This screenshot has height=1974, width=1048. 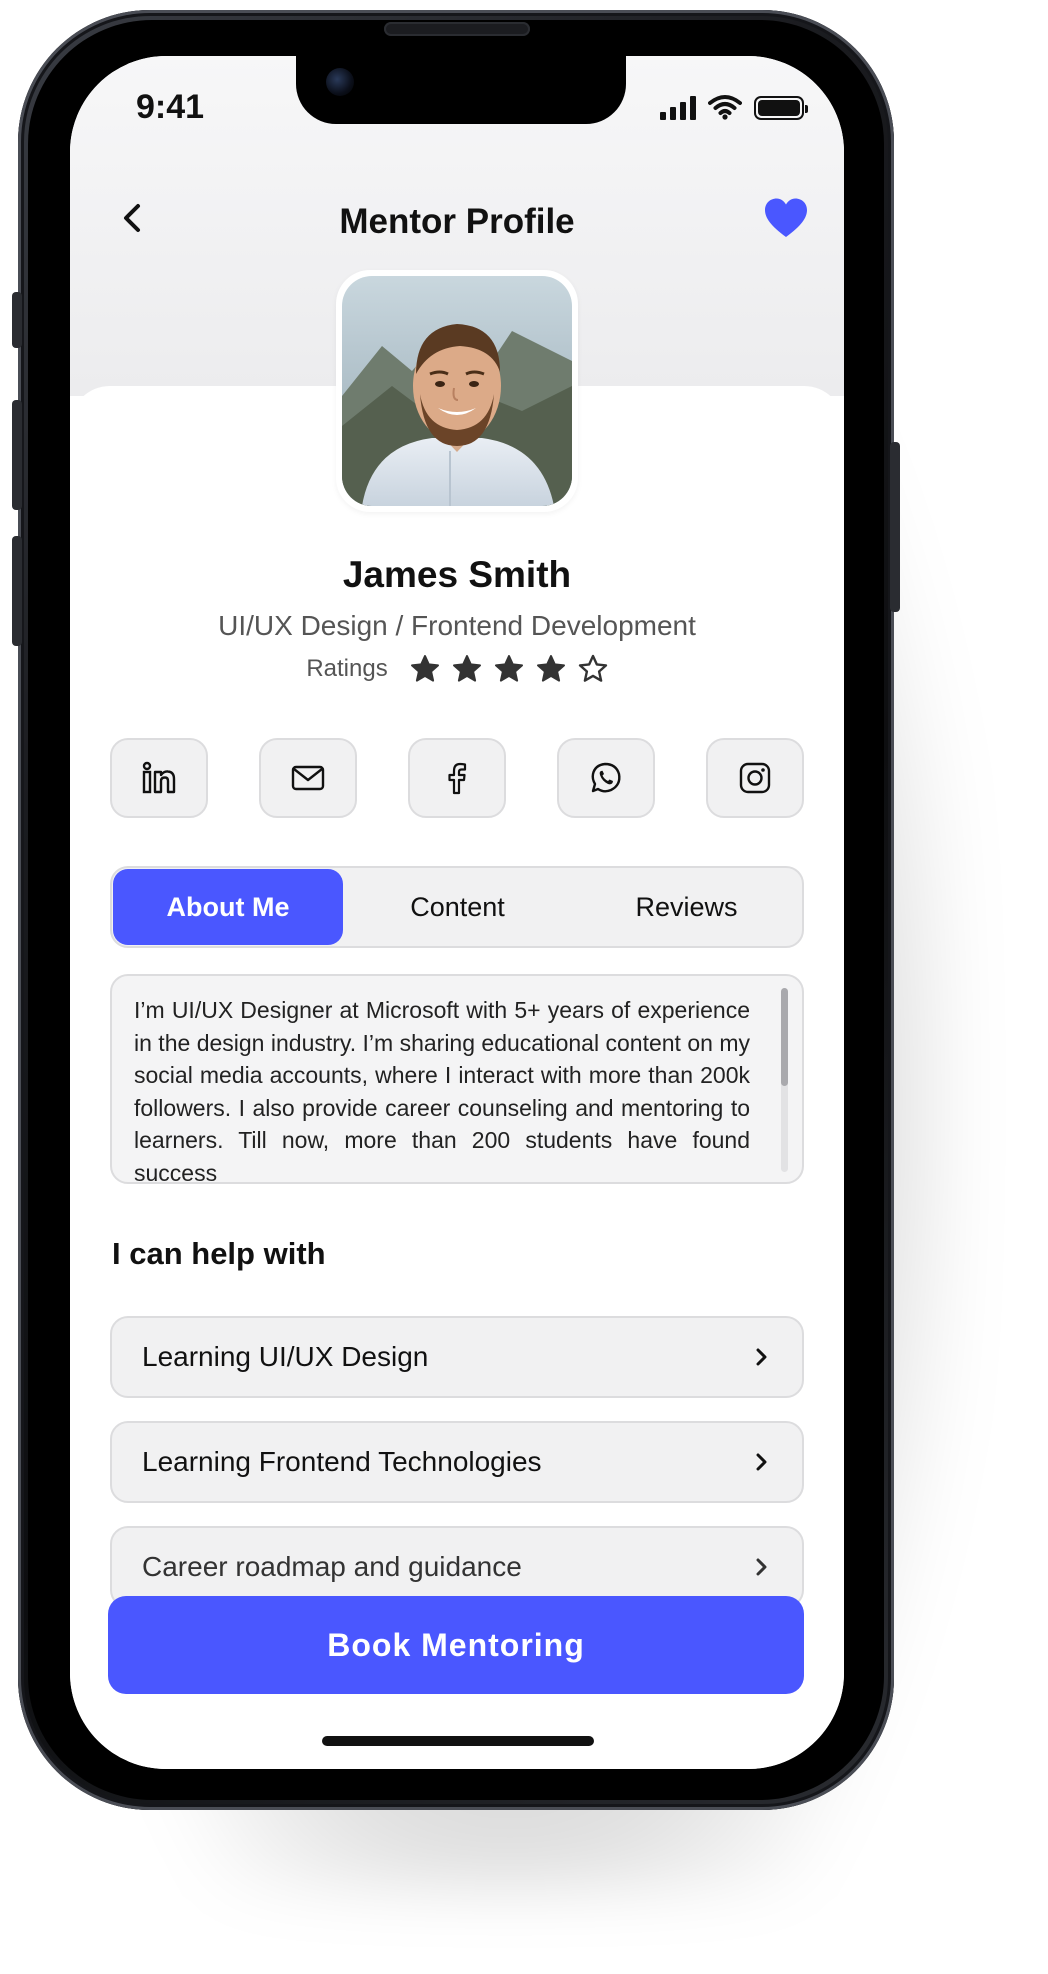 I want to click on about-scrollbar, so click(x=784, y=1080).